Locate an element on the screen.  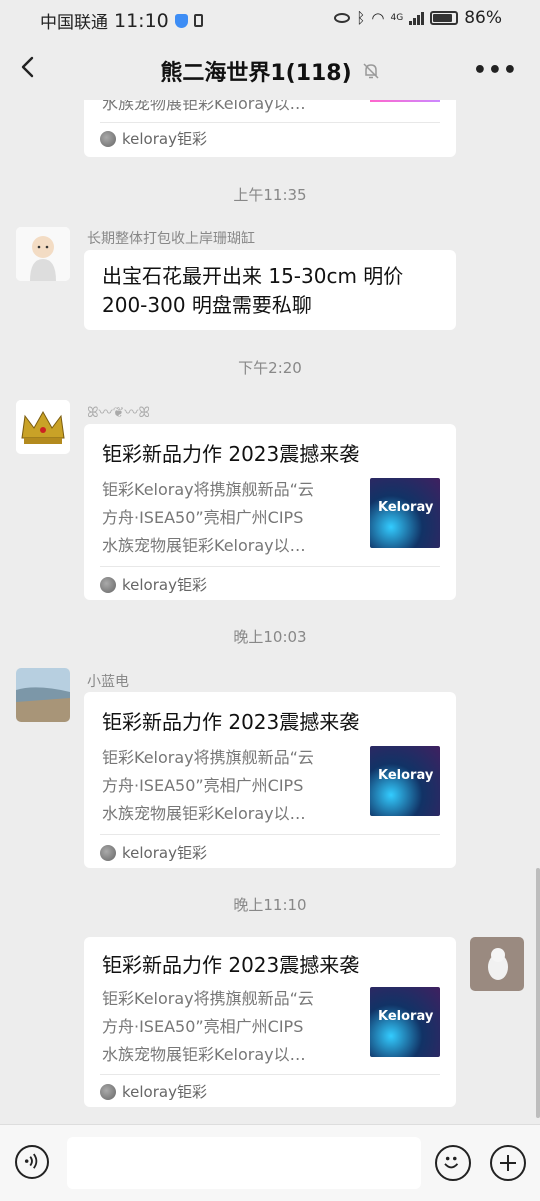
carrier-label: 中国联通 is located at coordinates (74, 23).